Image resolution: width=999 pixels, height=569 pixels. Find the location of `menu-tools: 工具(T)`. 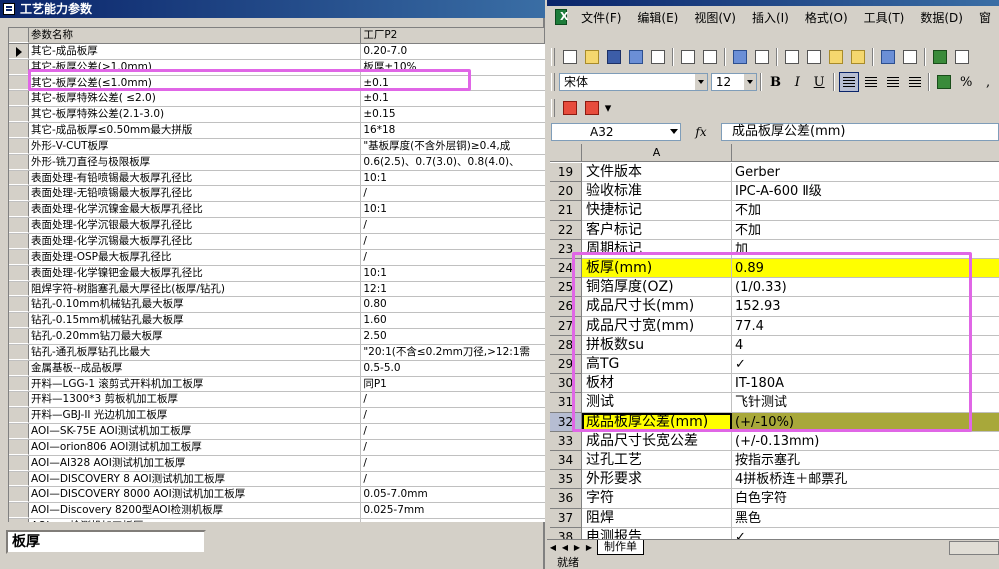

menu-tools: 工具(T) is located at coordinates (884, 17).